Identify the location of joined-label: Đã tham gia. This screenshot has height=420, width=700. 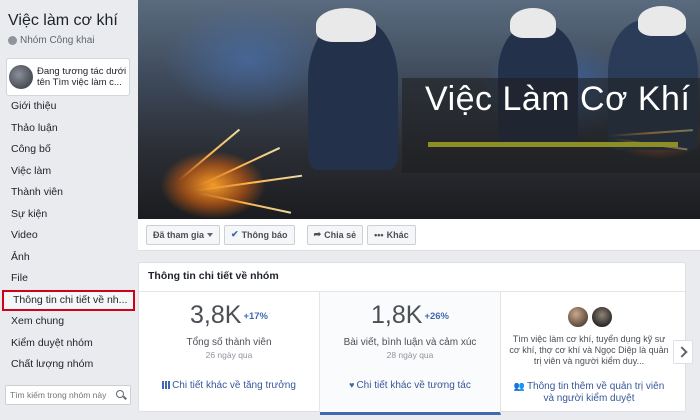
(179, 234).